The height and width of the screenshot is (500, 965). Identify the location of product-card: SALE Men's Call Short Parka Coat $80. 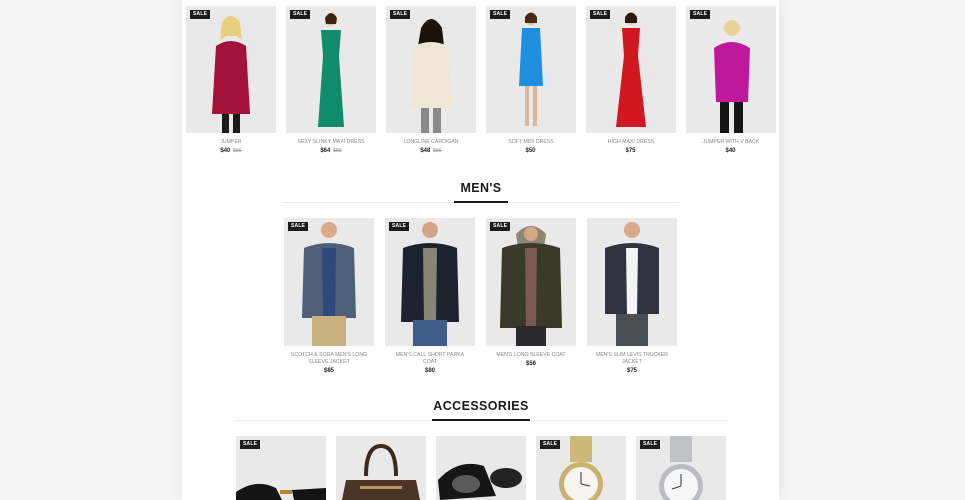
(430, 296).